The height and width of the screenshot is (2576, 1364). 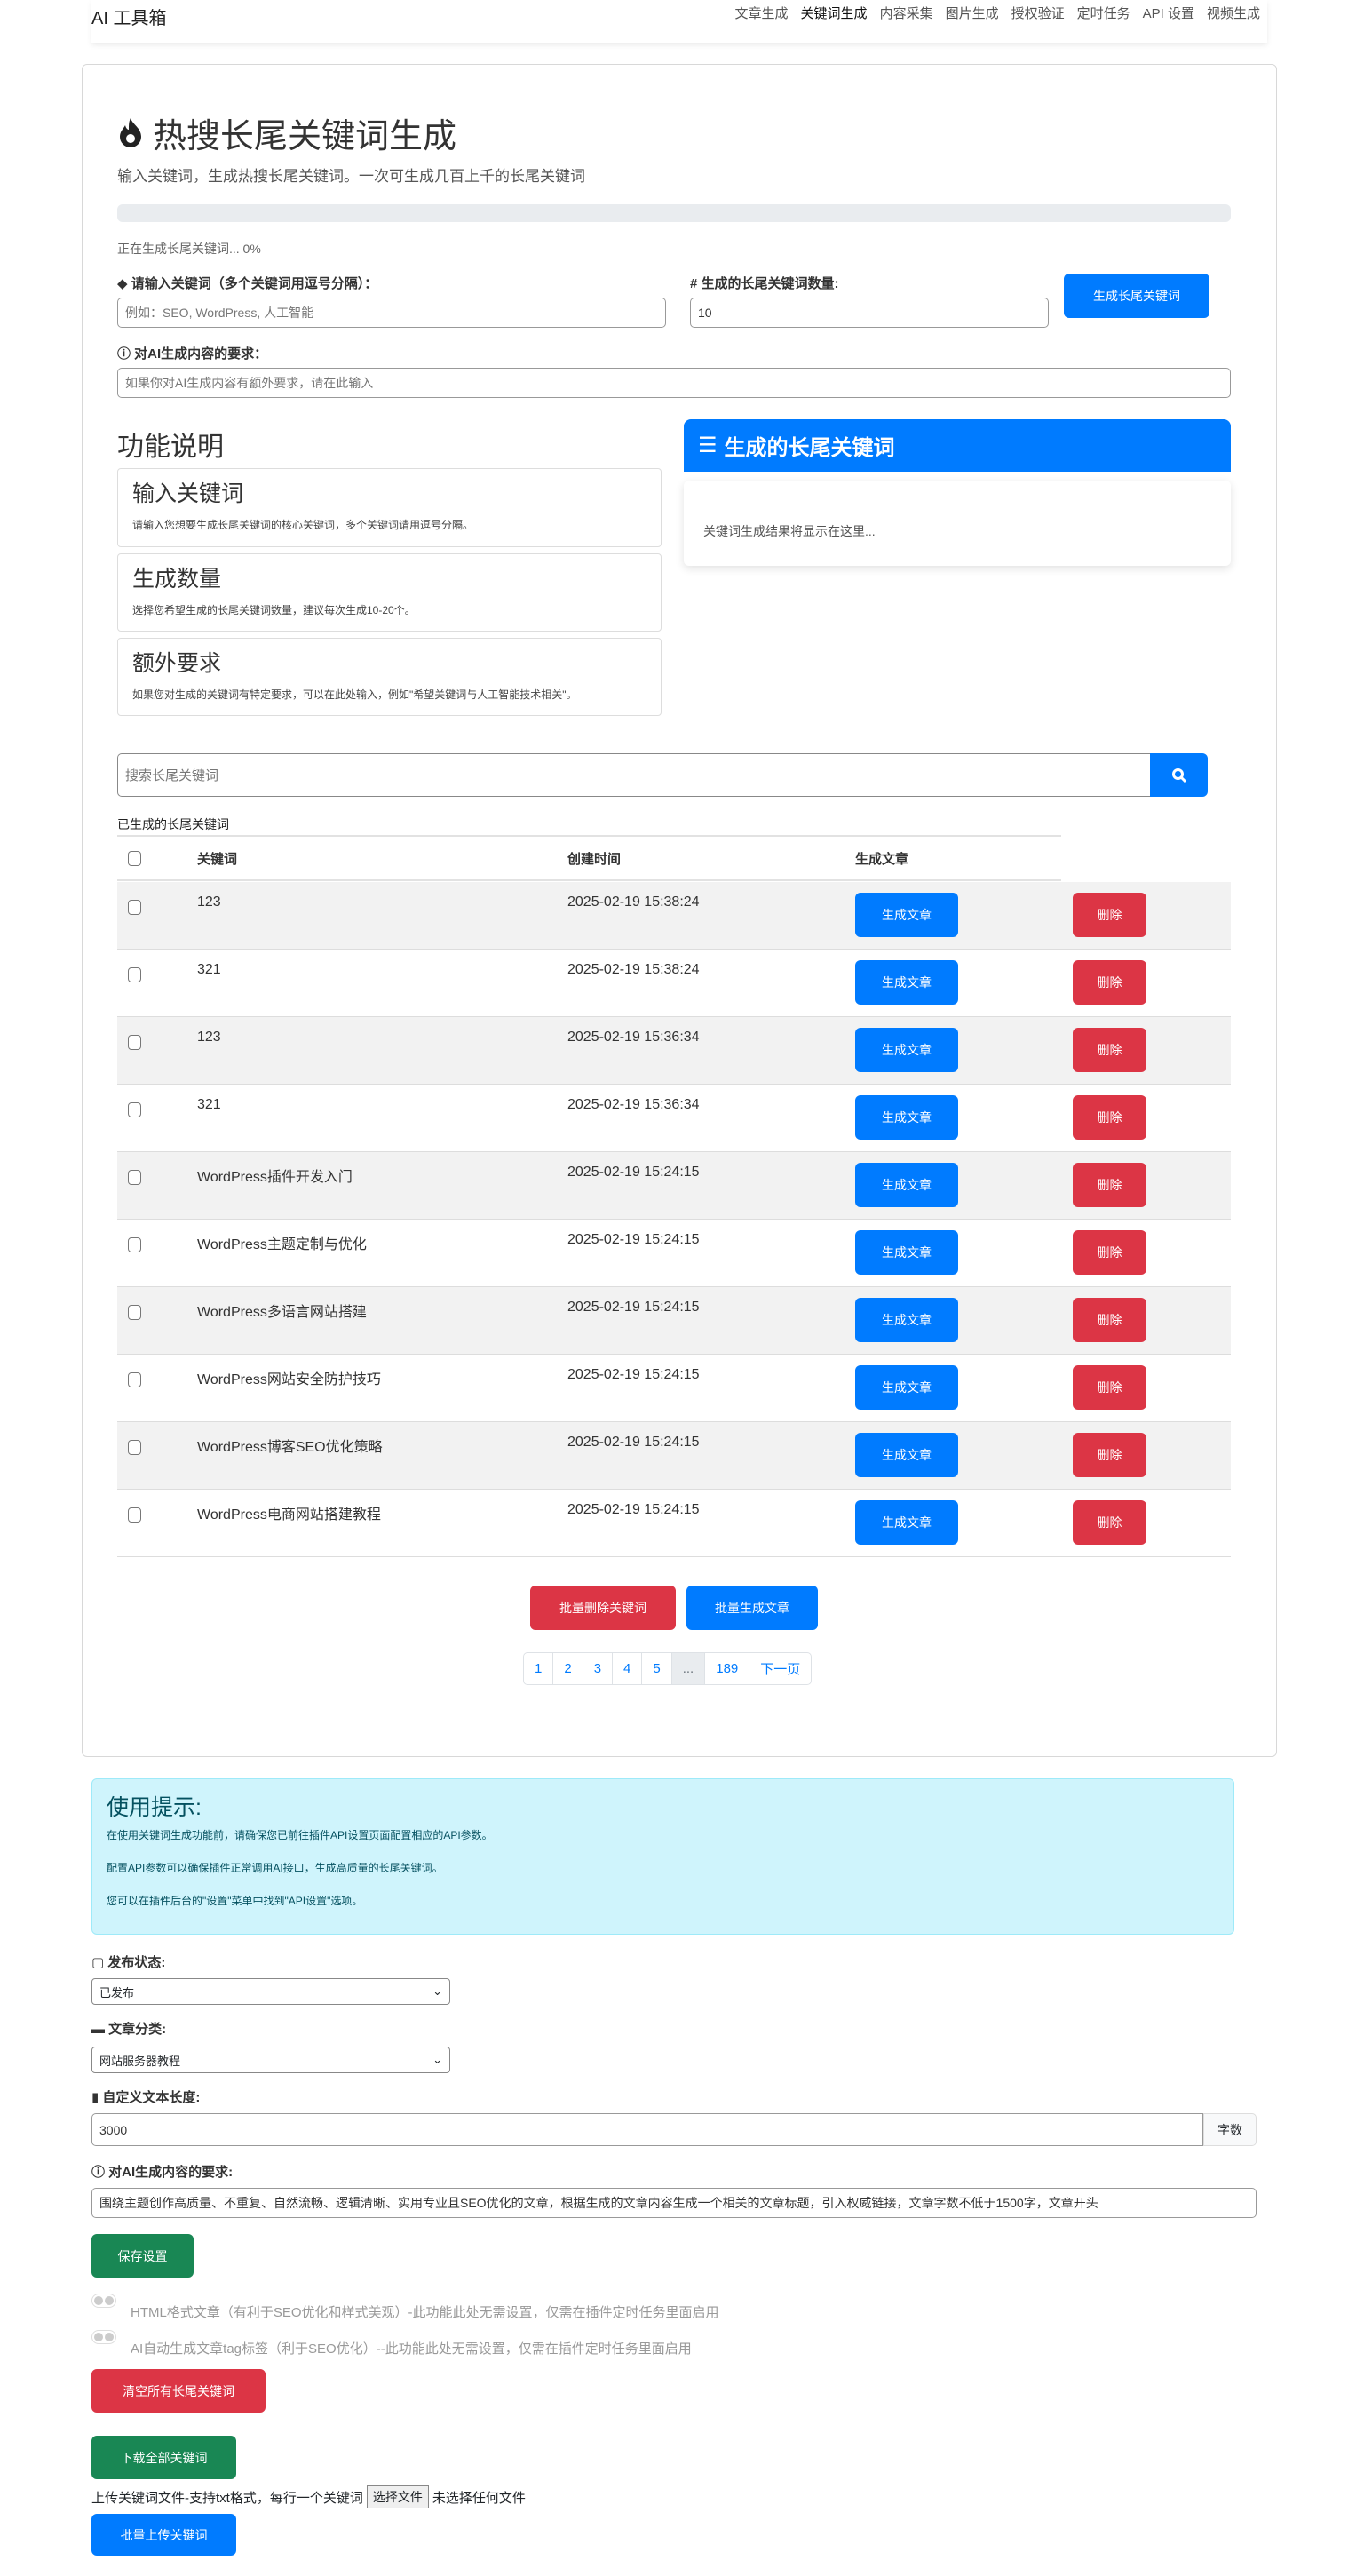 What do you see at coordinates (129, 1962) in the screenshot?
I see `status-label: ▢ 发布状态:` at bounding box center [129, 1962].